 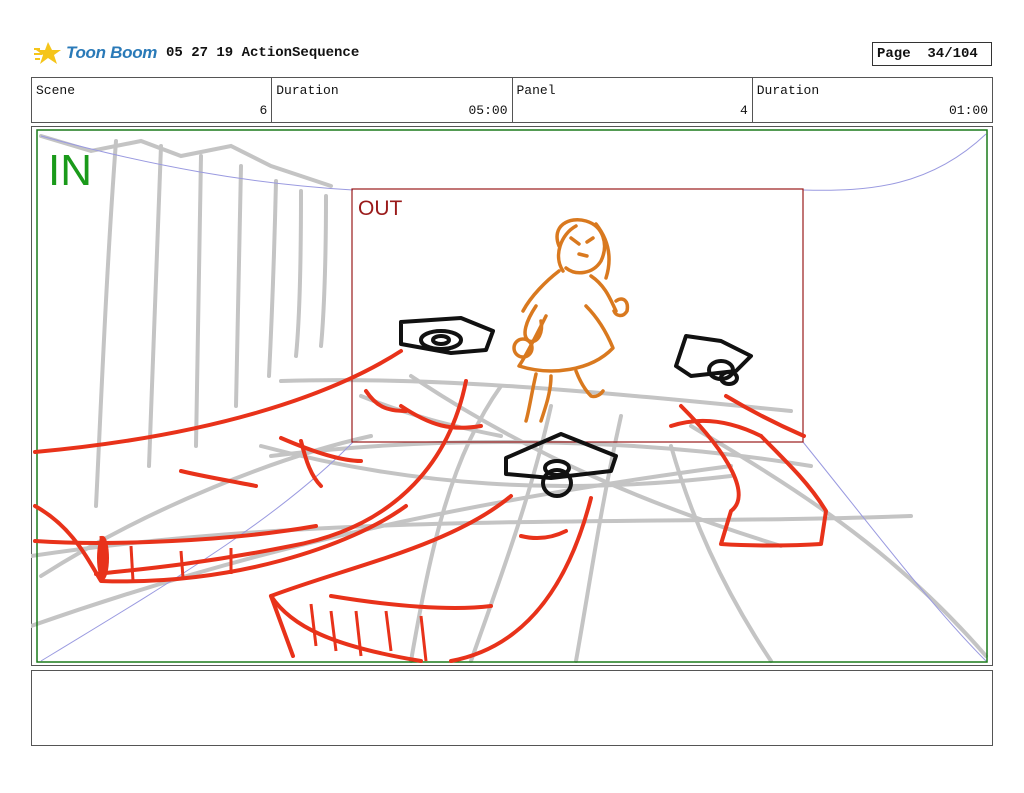 What do you see at coordinates (743, 110) in the screenshot?
I see `panel-value: 4` at bounding box center [743, 110].